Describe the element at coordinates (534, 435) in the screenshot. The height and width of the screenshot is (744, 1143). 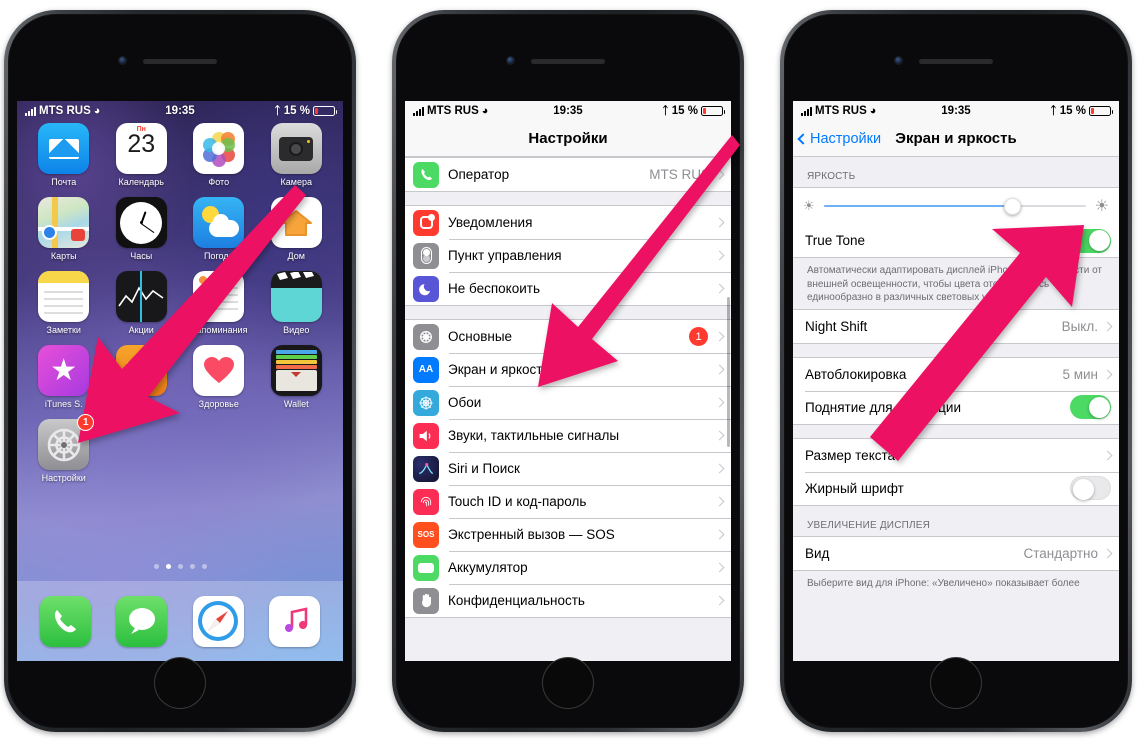
I see `row-label: Звуки, тактильные сигналы` at that location.